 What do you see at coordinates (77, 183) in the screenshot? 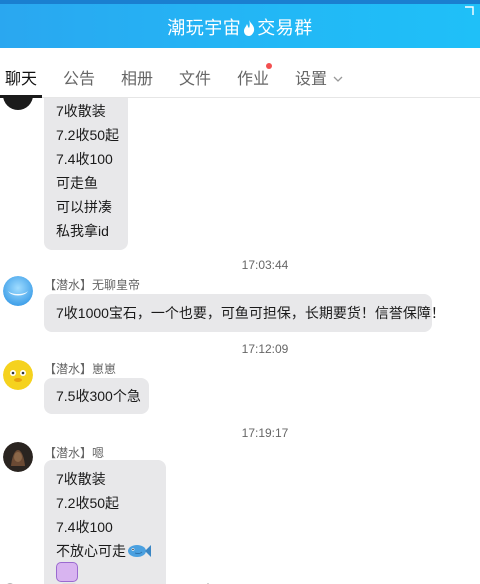
I see `message-line: 可走鱼` at bounding box center [77, 183].